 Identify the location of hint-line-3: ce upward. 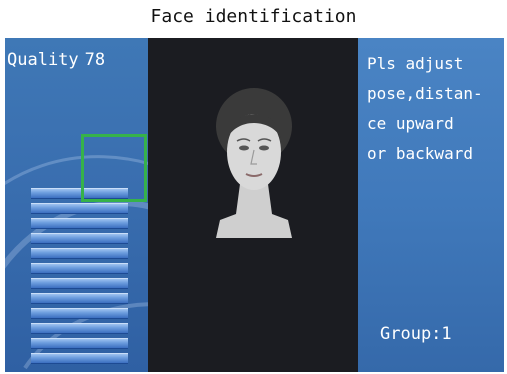
(410, 123).